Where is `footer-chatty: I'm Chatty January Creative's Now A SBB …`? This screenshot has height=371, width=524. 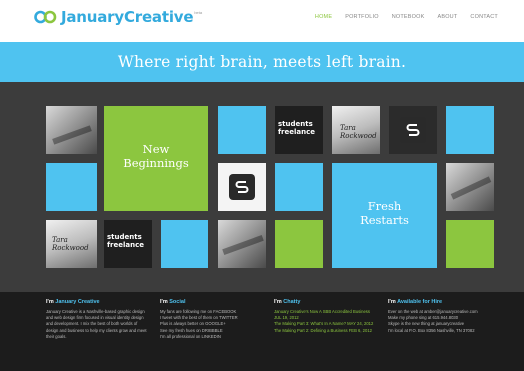
footer-chatty: I'm Chatty January Creative's Now A SBB … is located at coordinates (326, 316).